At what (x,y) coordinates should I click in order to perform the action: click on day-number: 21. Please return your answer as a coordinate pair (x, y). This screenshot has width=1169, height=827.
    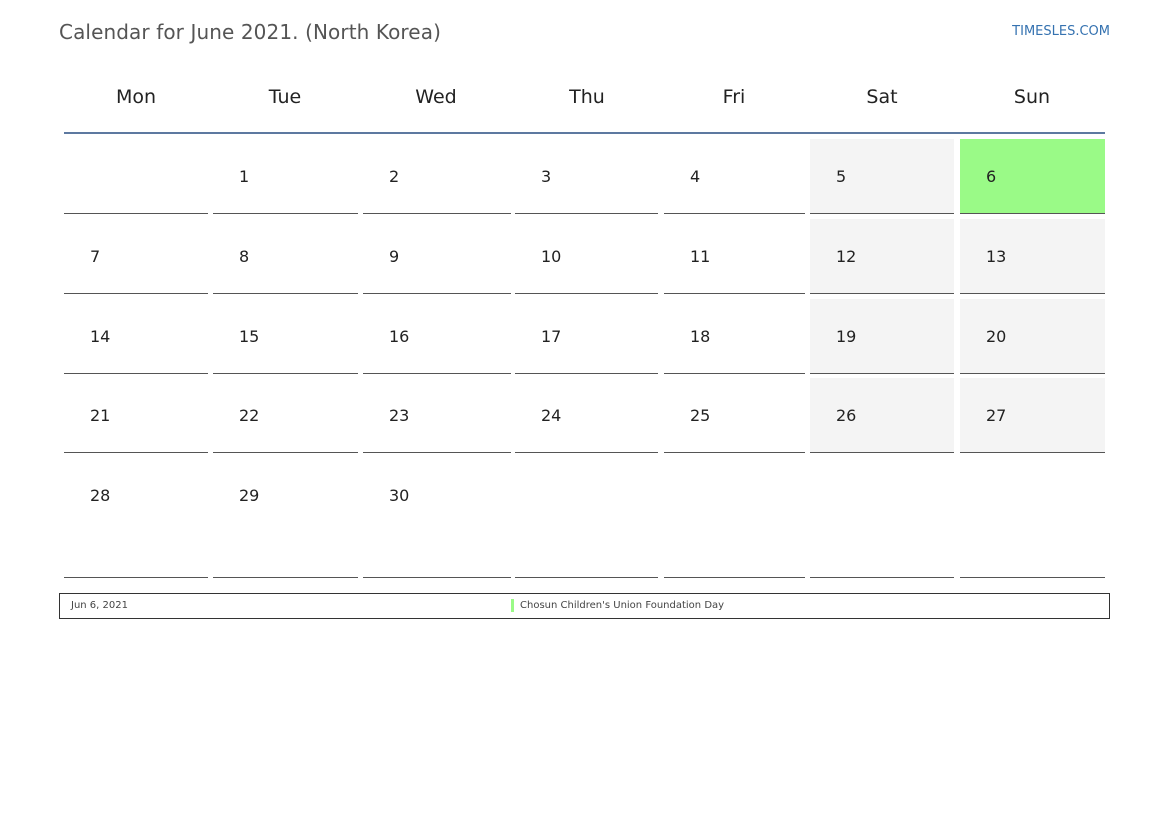
    Looking at the image, I should click on (100, 415).